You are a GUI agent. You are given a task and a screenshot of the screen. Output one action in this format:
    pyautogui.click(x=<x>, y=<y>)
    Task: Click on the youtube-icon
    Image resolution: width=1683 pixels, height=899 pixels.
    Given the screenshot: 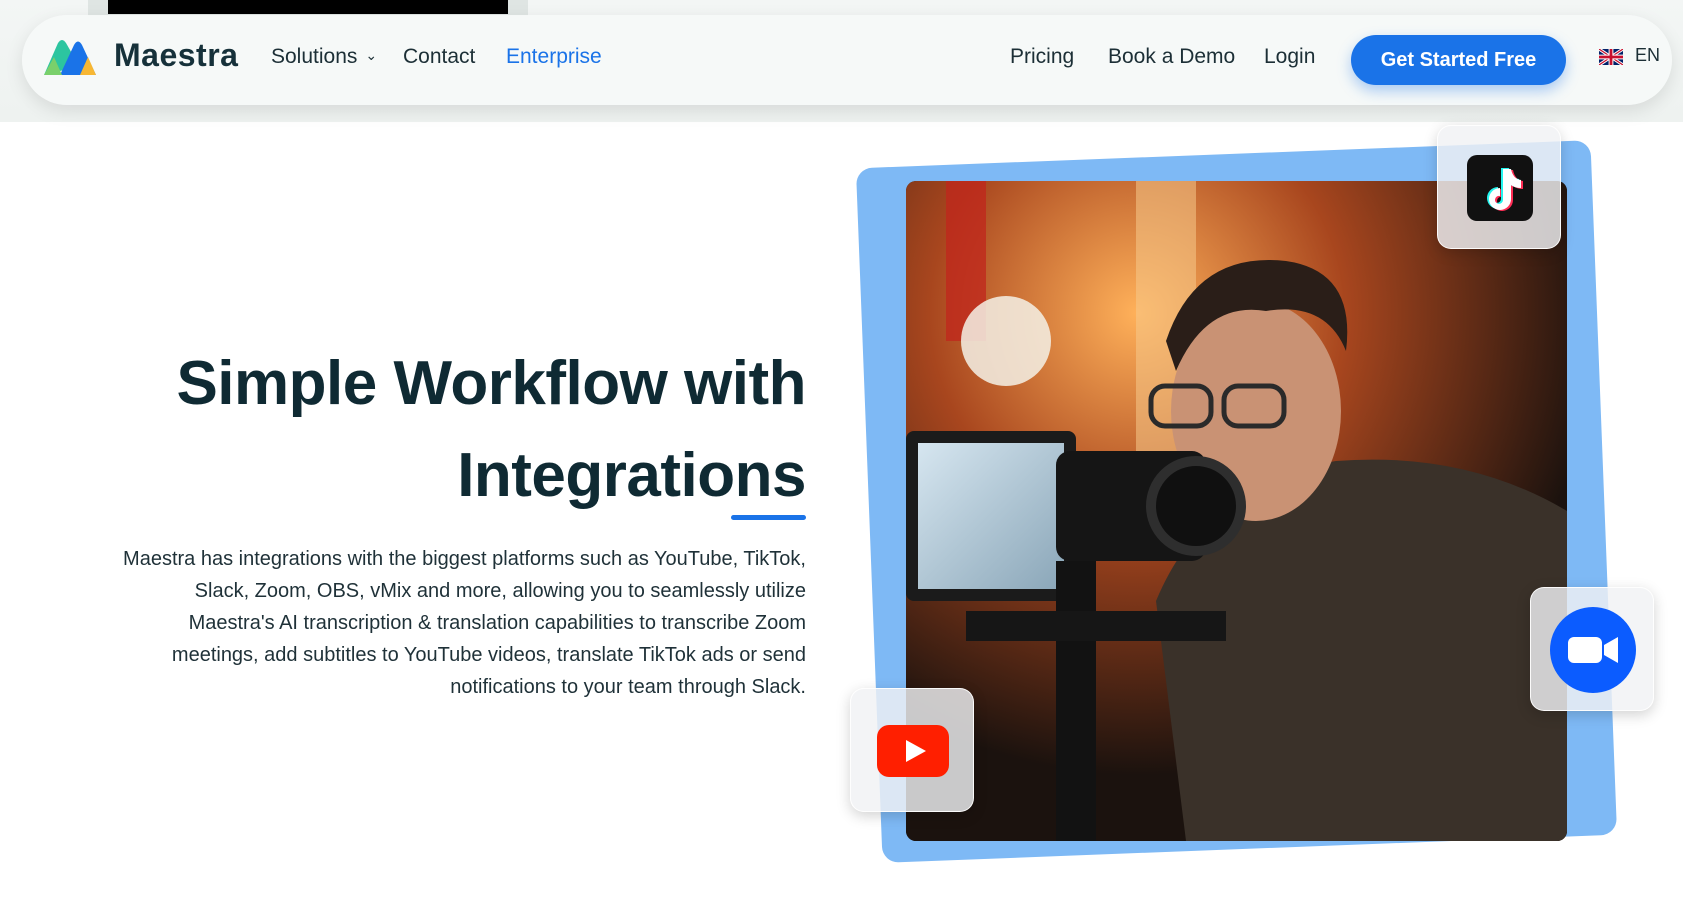 What is the action you would take?
    pyautogui.click(x=913, y=751)
    